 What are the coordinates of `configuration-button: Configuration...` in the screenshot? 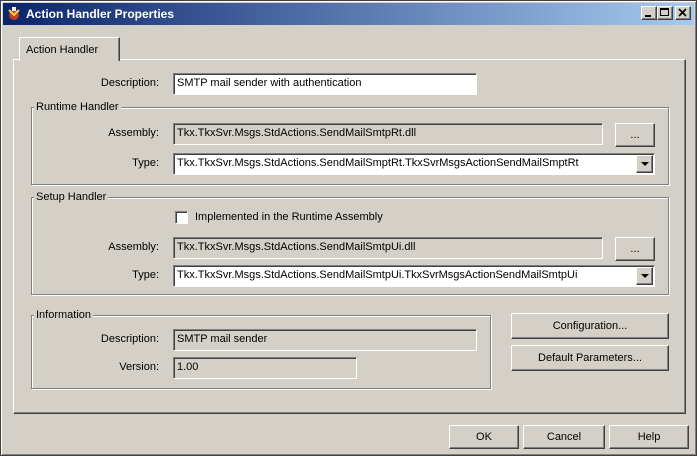 It's located at (590, 326).